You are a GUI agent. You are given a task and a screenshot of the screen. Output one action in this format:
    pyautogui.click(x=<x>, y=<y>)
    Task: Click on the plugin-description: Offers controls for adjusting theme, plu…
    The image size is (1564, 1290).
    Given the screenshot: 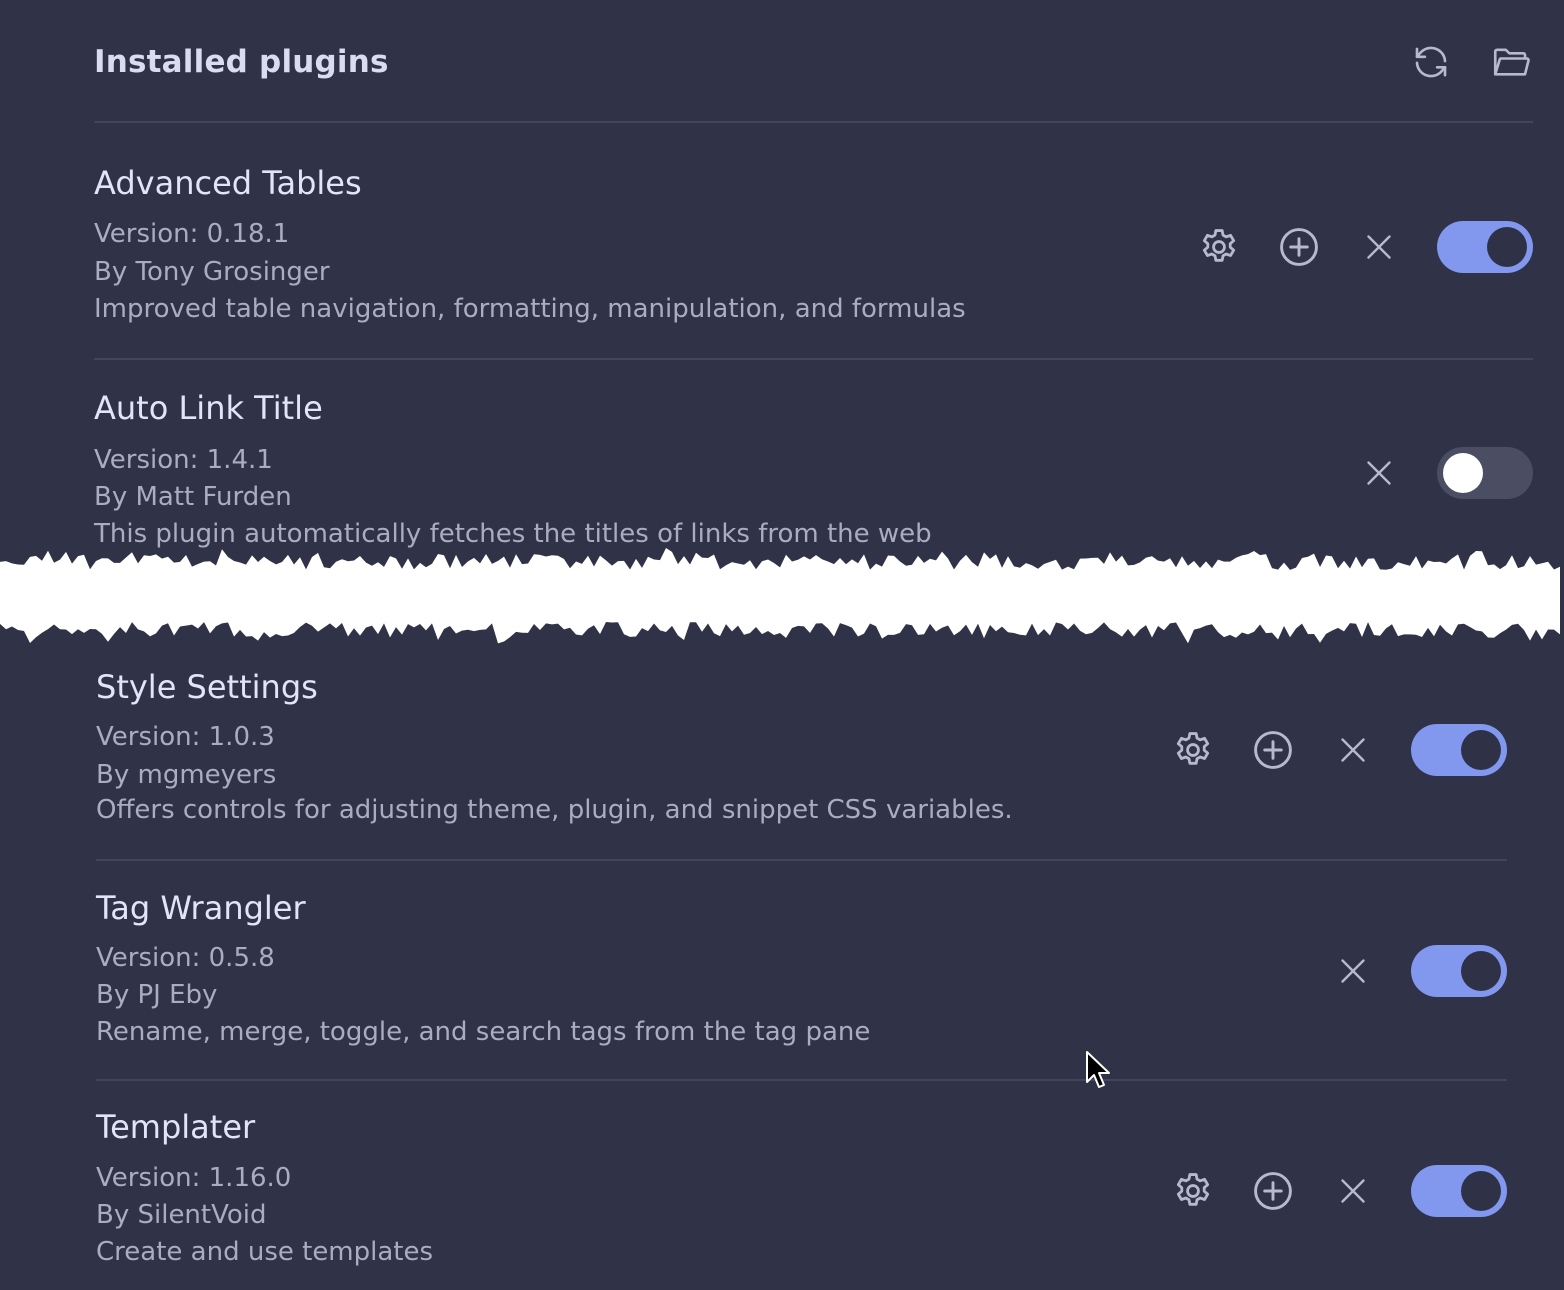 What is the action you would take?
    pyautogui.click(x=554, y=810)
    